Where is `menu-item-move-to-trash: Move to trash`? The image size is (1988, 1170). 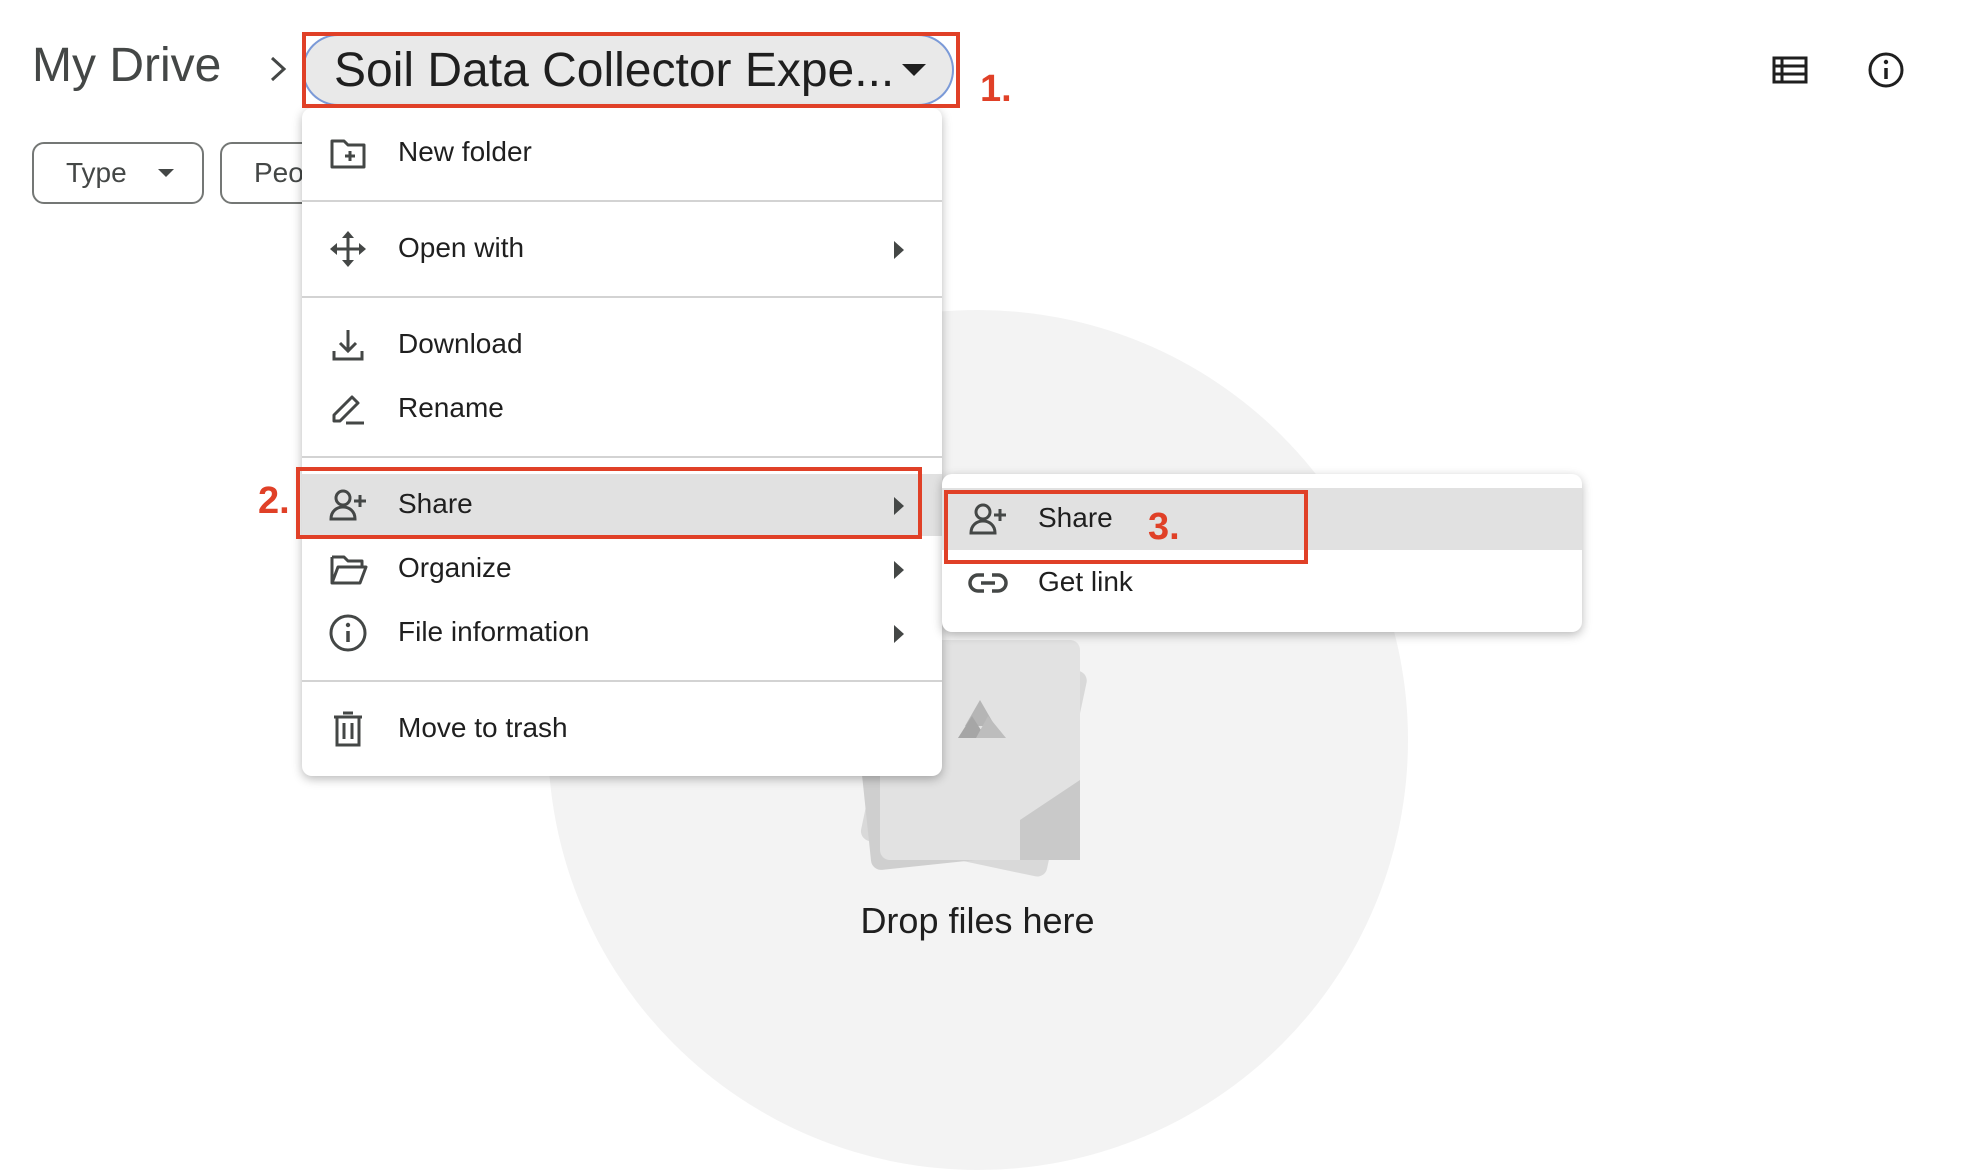 menu-item-move-to-trash: Move to trash is located at coordinates (622, 729).